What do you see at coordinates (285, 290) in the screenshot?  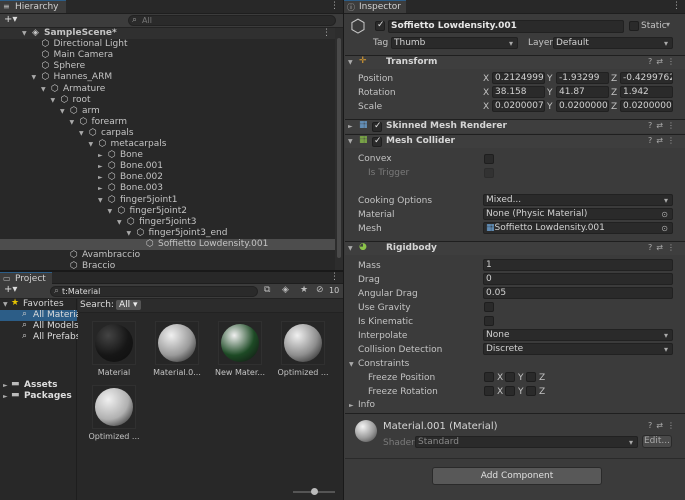 I see `filter-label-icon: ◈` at bounding box center [285, 290].